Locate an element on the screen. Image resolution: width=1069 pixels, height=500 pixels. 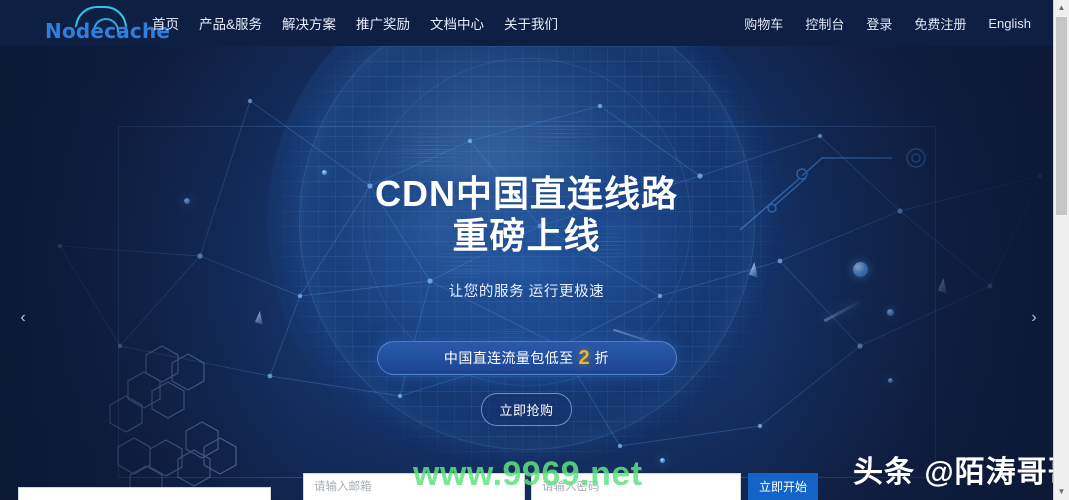
email-input is located at coordinates (414, 486).